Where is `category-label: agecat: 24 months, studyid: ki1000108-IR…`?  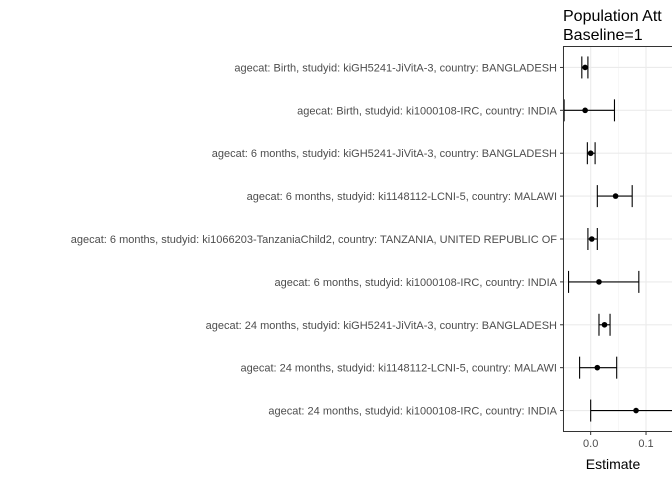 category-label: agecat: 24 months, studyid: ki1000108-IR… is located at coordinates (412, 412).